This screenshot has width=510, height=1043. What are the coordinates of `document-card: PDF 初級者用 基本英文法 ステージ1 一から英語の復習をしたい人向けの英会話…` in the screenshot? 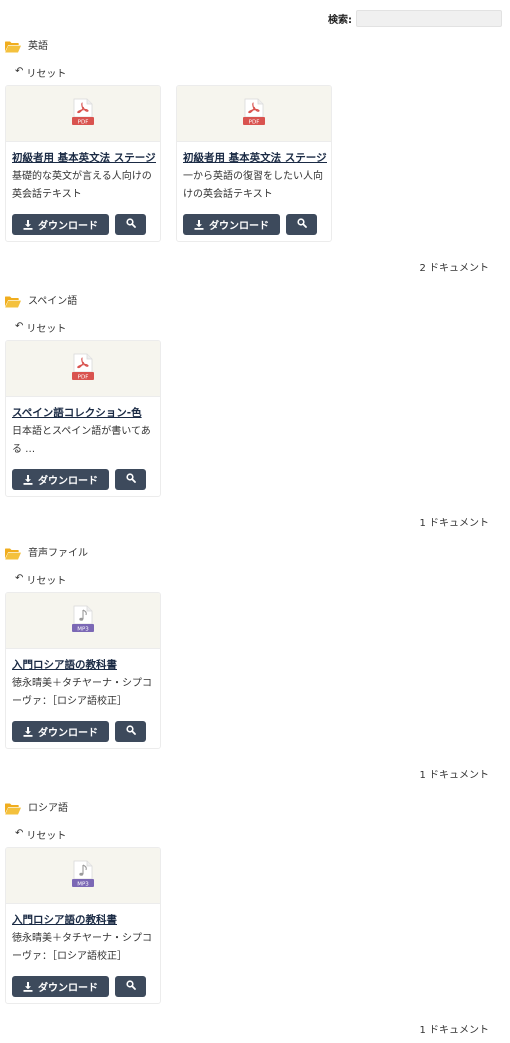 It's located at (254, 163).